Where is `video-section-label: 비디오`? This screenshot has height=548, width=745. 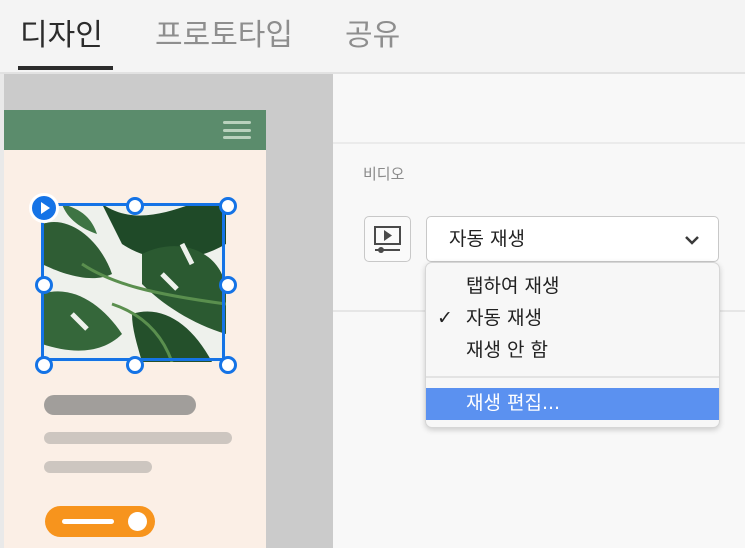
video-section-label: 비디오 is located at coordinates (384, 174).